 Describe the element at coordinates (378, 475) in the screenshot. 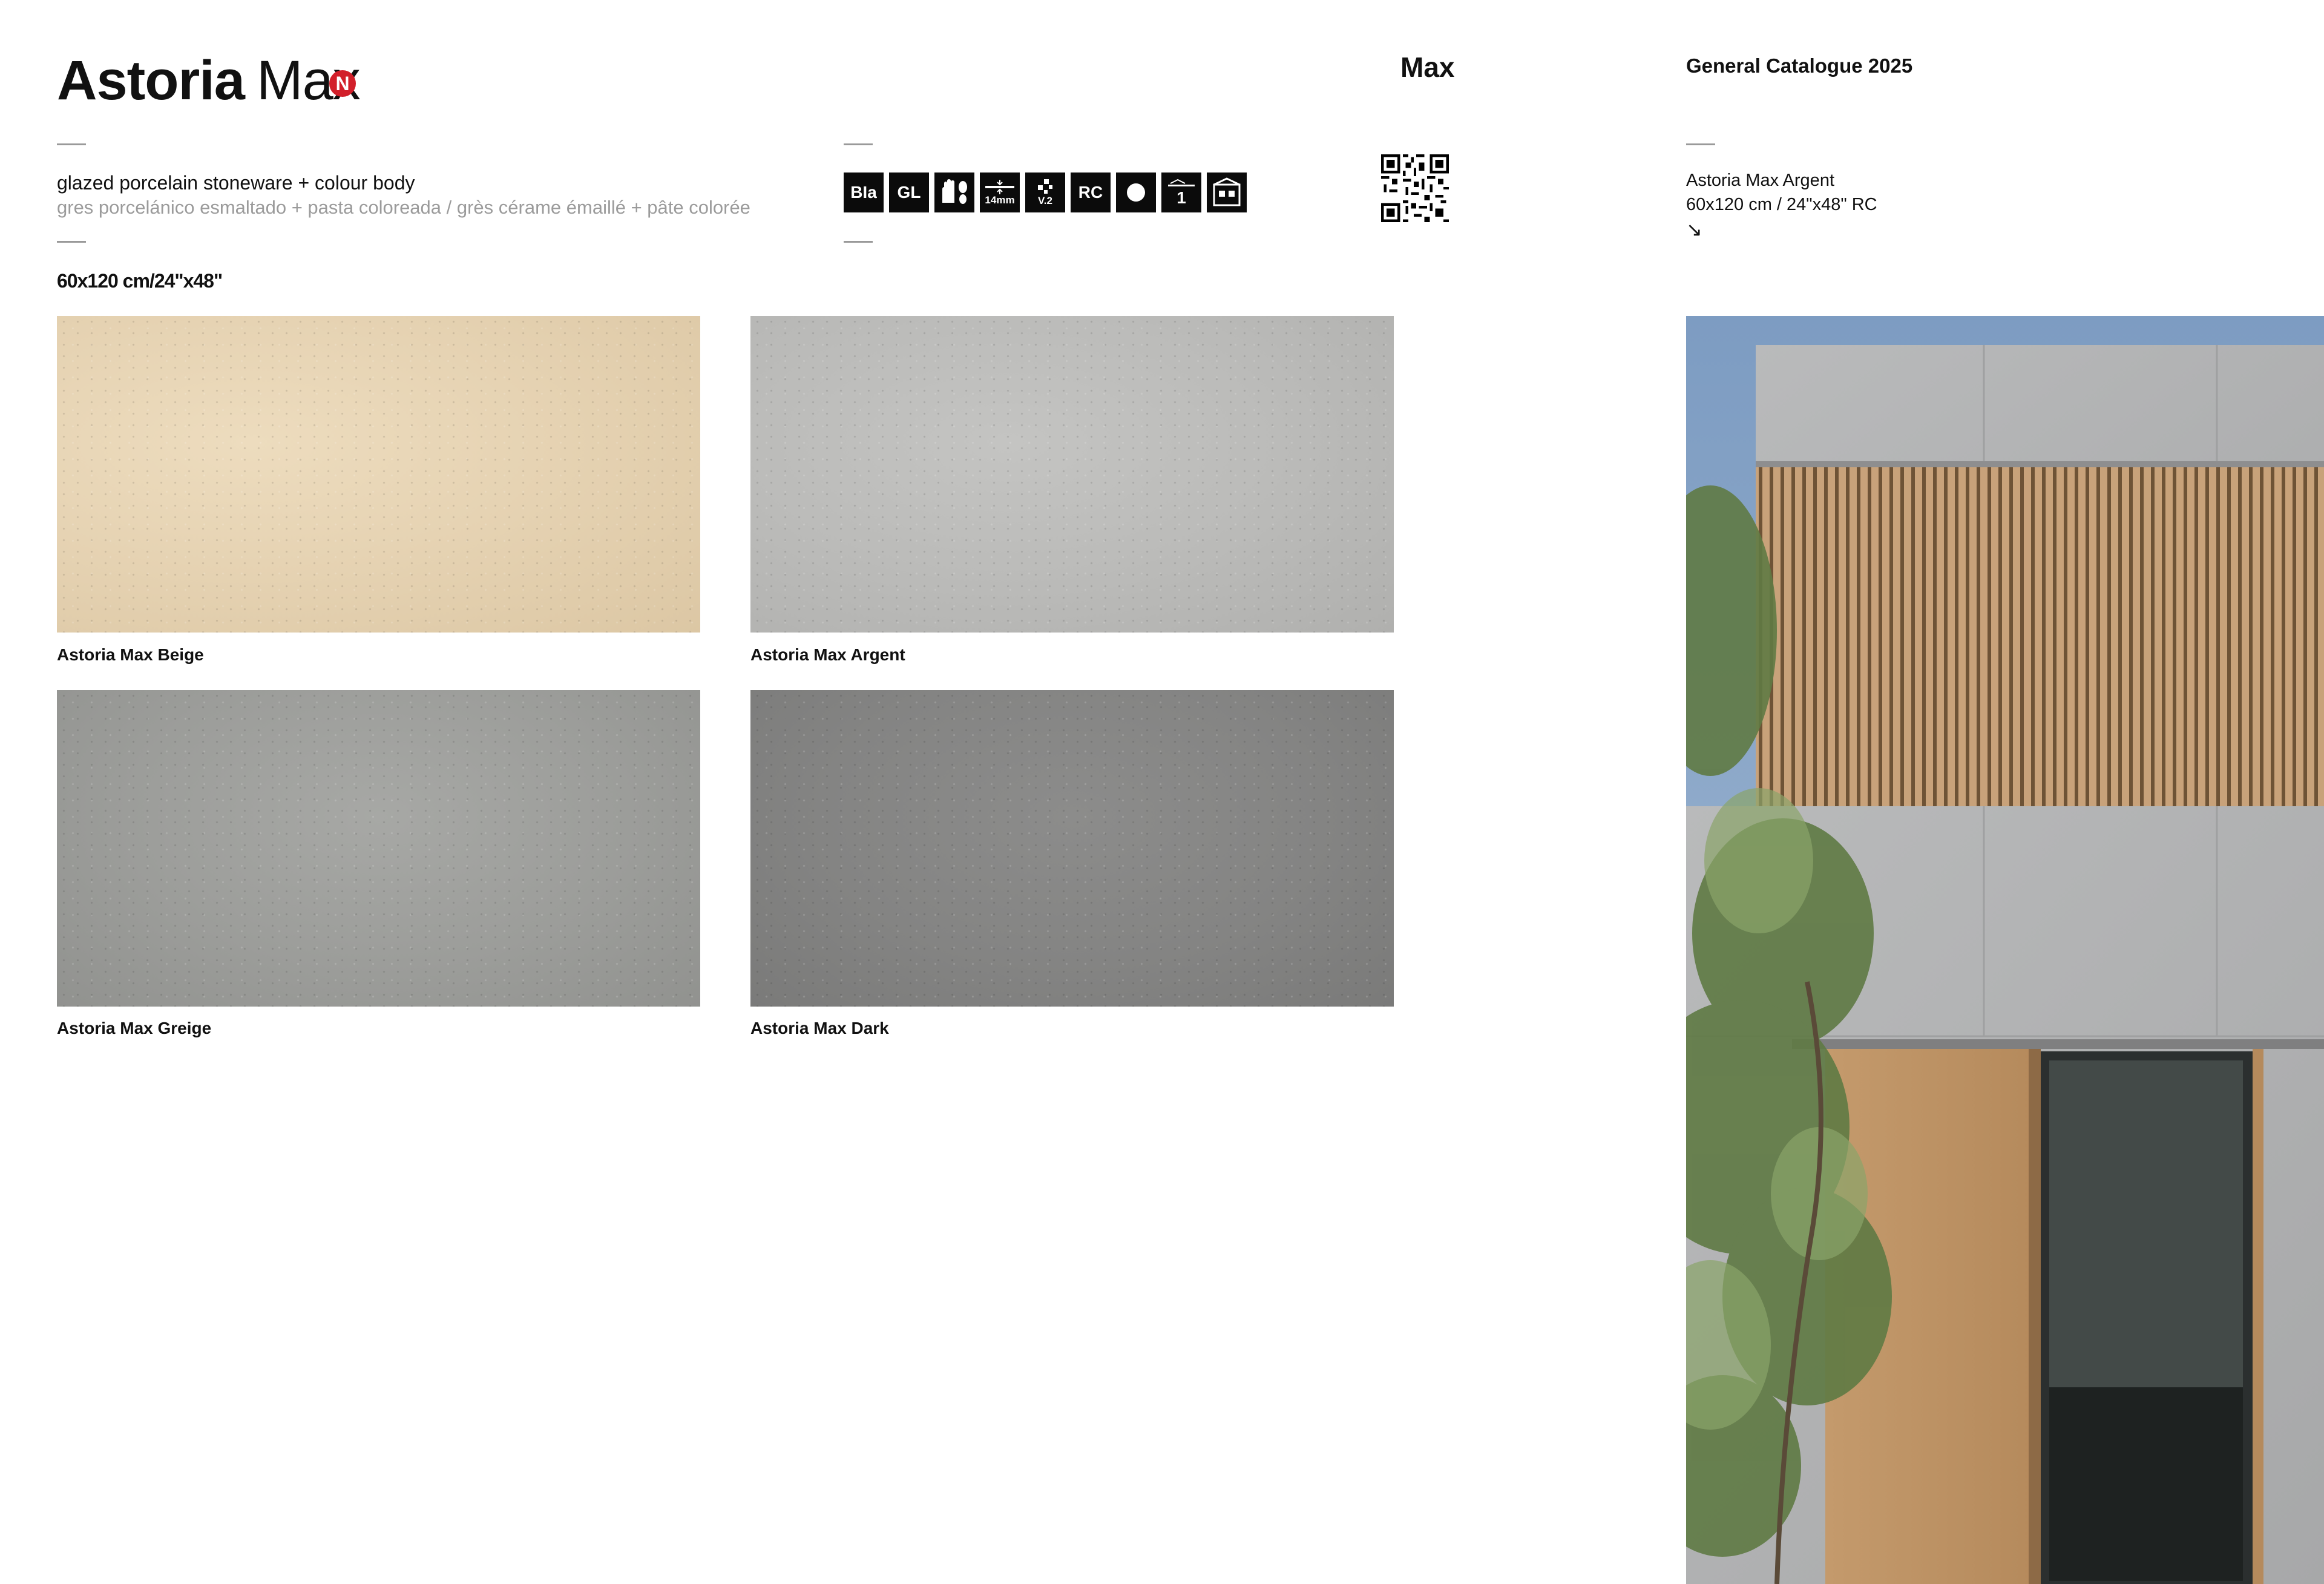

I see `tile-swatch-beige` at that location.